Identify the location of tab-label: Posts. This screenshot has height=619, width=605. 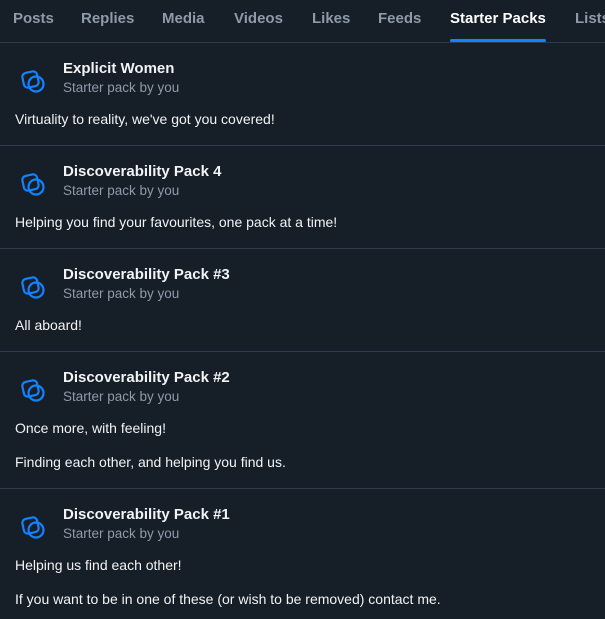
(33, 18).